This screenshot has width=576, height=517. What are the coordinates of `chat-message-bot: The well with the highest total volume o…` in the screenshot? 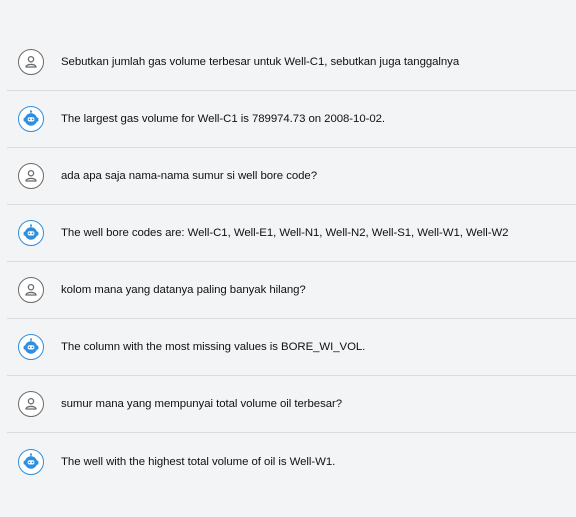 It's located at (291, 461).